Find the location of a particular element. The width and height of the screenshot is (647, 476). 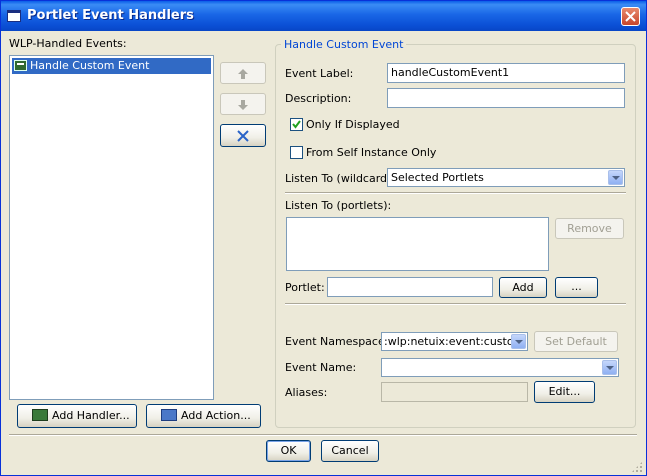

add-portlet-button: Add is located at coordinates (523, 287).